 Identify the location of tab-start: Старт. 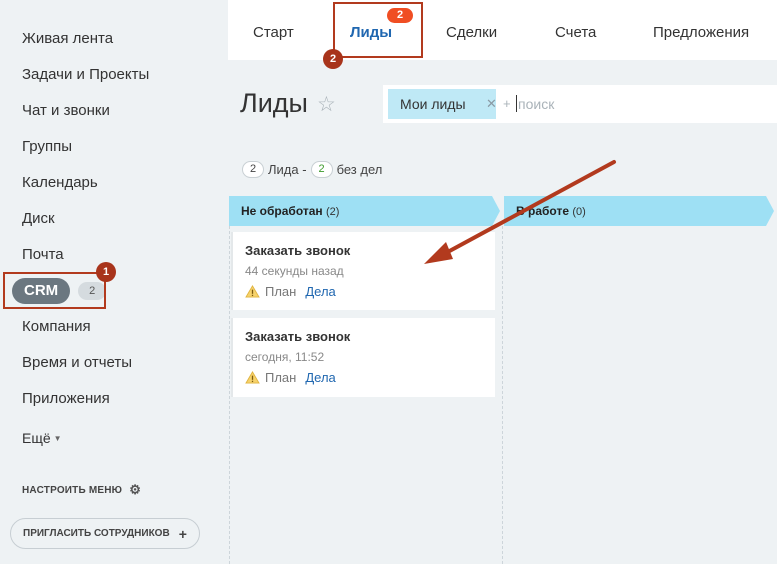
(273, 32).